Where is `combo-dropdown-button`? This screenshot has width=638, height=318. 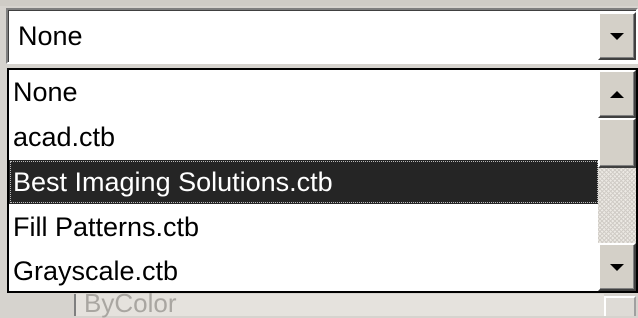 combo-dropdown-button is located at coordinates (617, 36).